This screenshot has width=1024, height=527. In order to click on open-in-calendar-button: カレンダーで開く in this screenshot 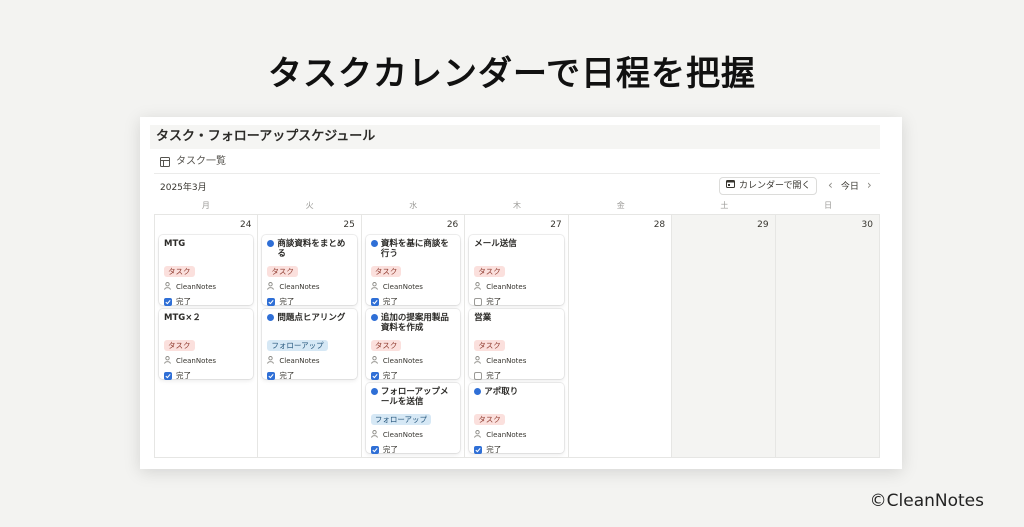, I will do `click(768, 186)`.